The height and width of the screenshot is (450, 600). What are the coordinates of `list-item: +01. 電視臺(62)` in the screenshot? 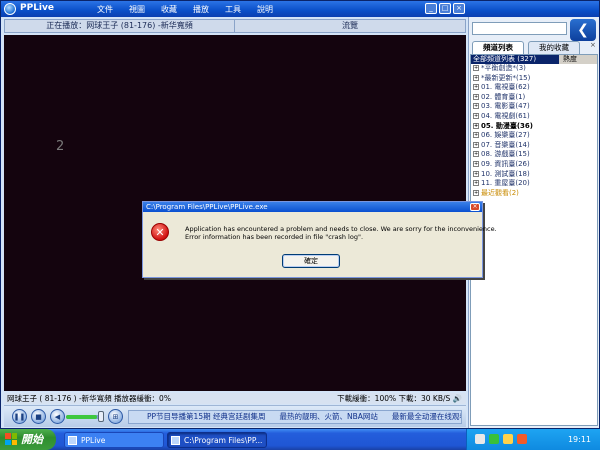 It's located at (534, 88).